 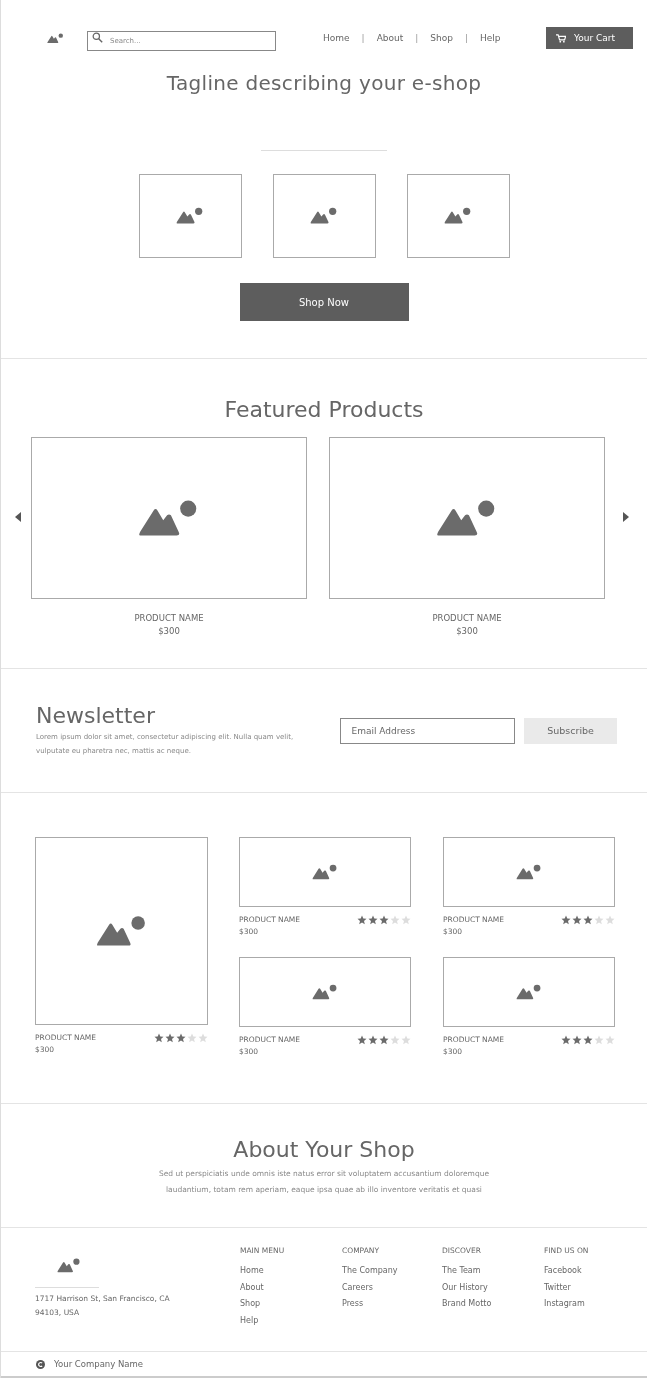 What do you see at coordinates (336, 38) in the screenshot?
I see `nav-link: Home` at bounding box center [336, 38].